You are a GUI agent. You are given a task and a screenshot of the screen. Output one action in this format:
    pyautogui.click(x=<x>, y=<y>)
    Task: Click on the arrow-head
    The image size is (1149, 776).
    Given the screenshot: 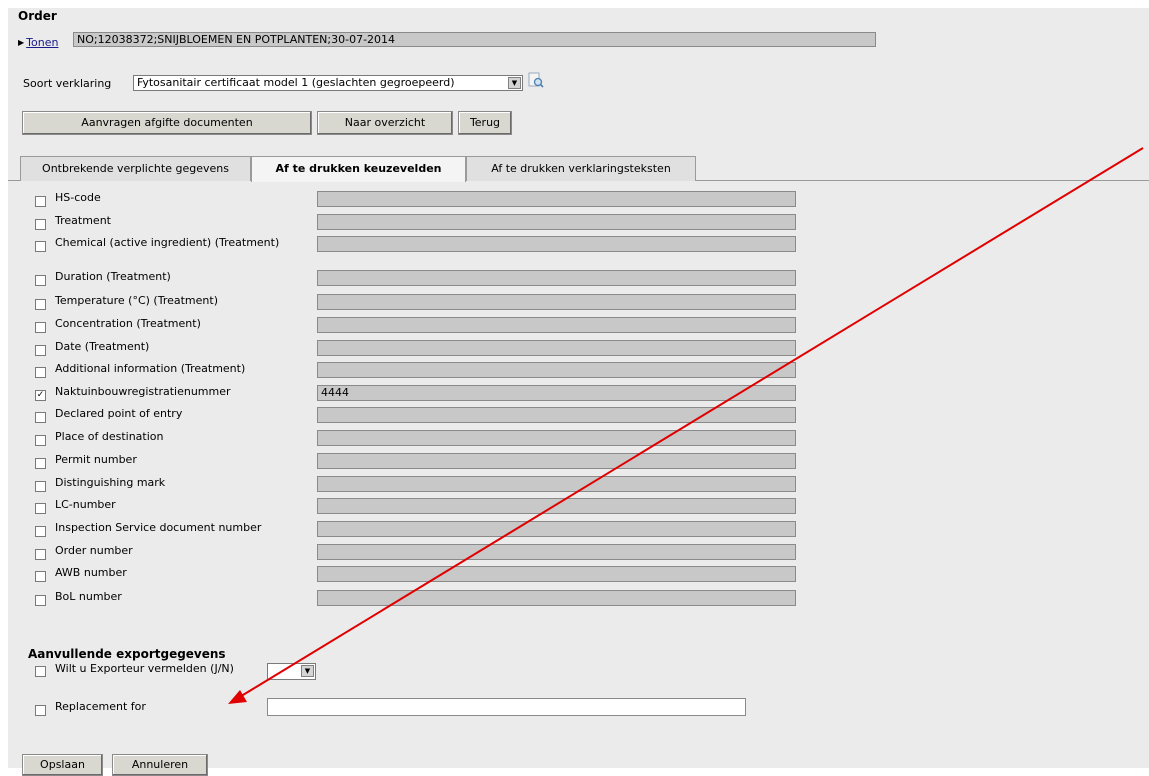 What is the action you would take?
    pyautogui.click(x=237, y=697)
    